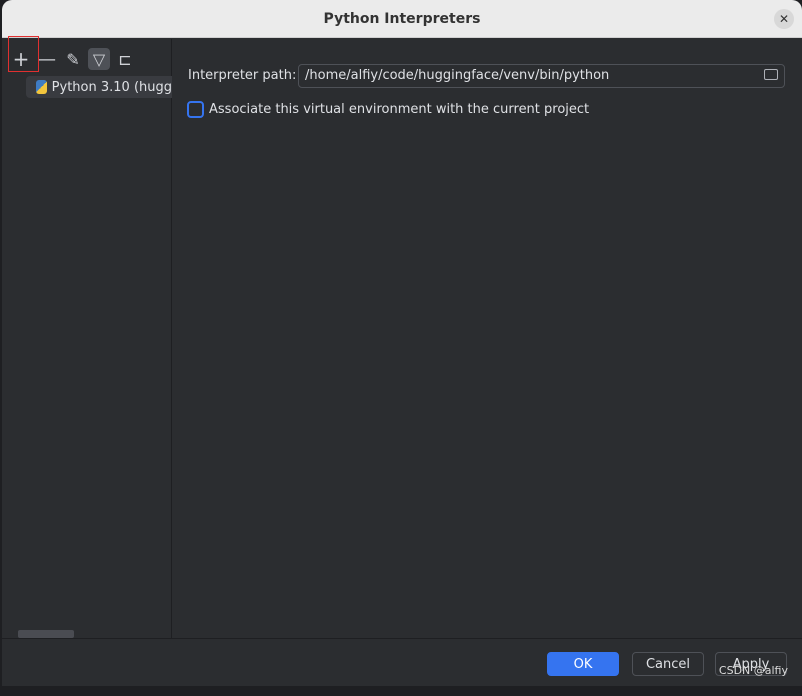 Image resolution: width=802 pixels, height=696 pixels. I want to click on list-item: Python 3.10 (hugg, so click(99, 87).